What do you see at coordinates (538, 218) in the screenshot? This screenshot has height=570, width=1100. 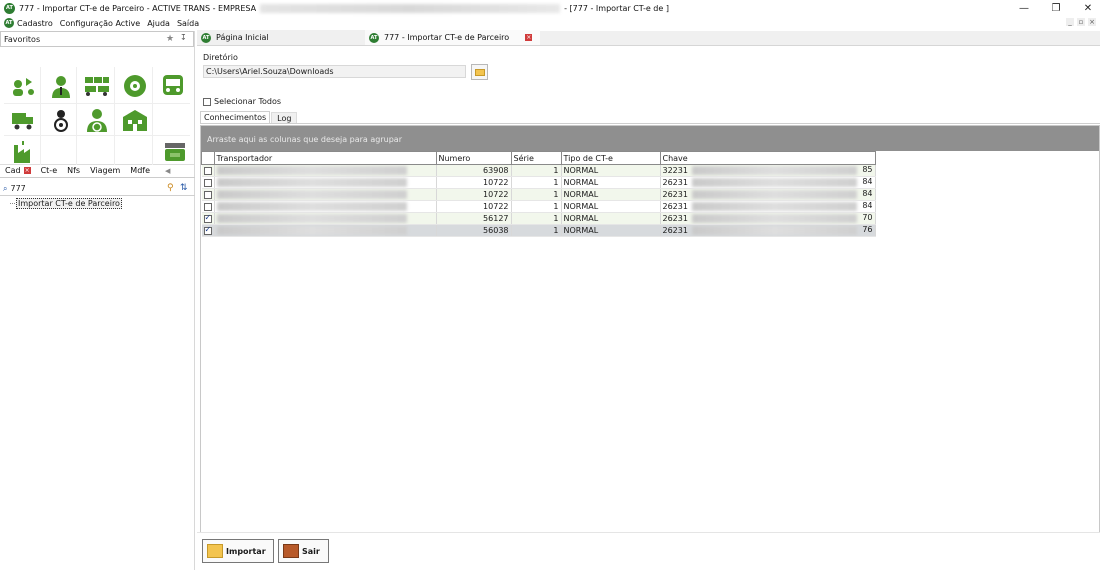 I see `table-row: 561271NORMAL26231 70` at bounding box center [538, 218].